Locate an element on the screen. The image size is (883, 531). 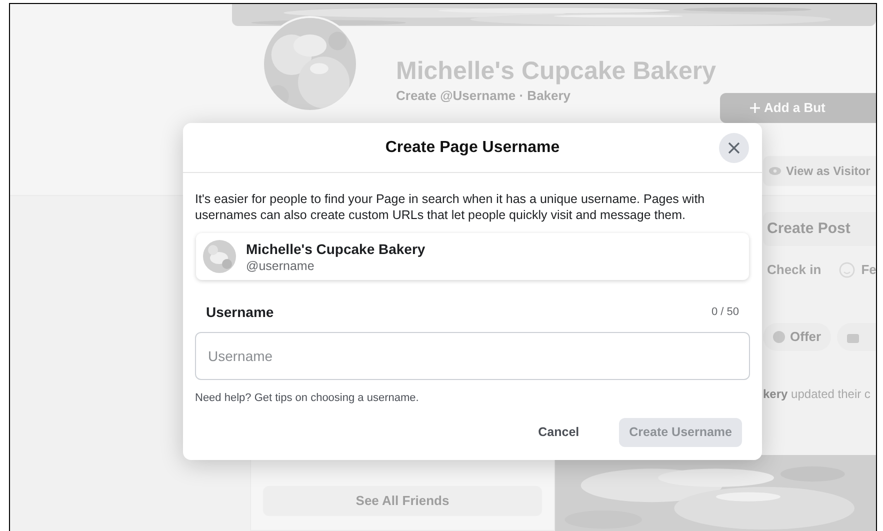
add-button: Add a But is located at coordinates (798, 108).